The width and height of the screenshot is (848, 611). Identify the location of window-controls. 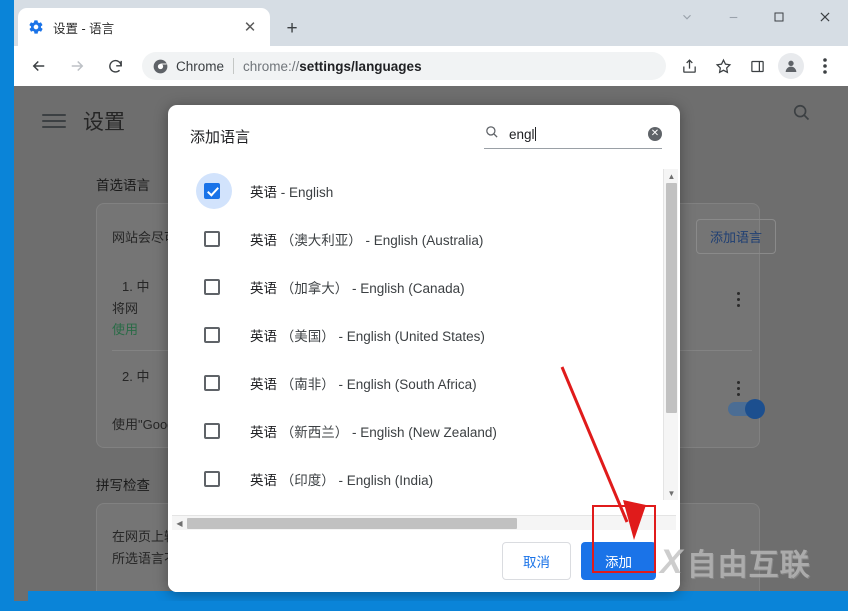
(756, 17).